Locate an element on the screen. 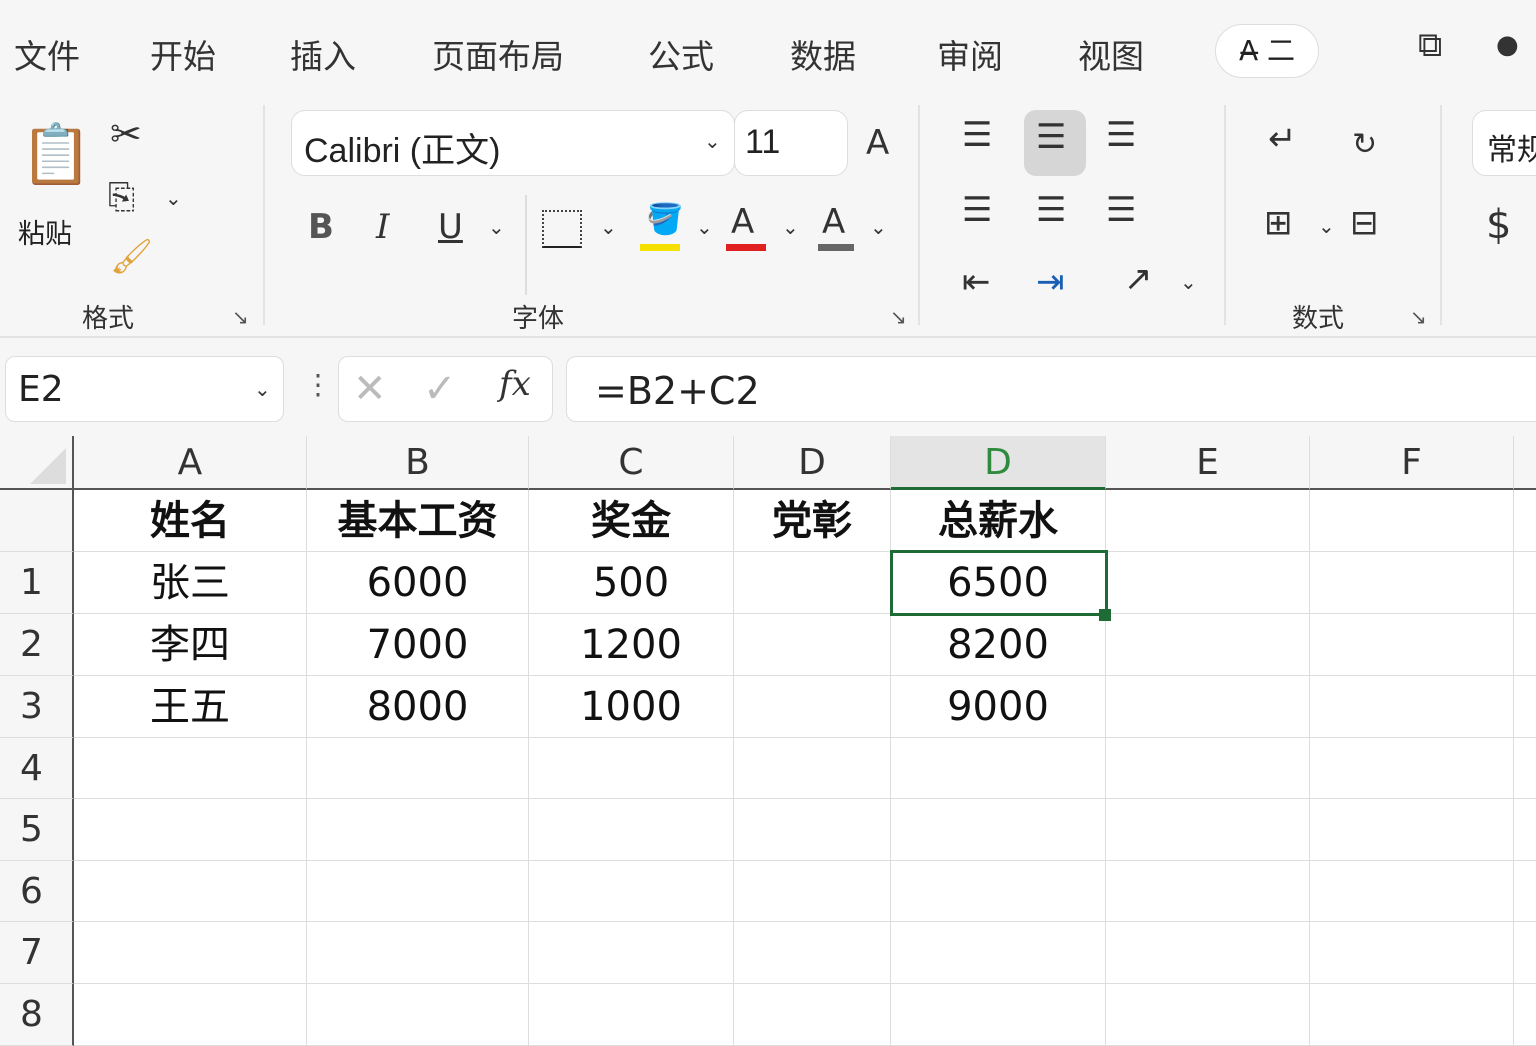  number-format-select: 常规 is located at coordinates (1504, 143).